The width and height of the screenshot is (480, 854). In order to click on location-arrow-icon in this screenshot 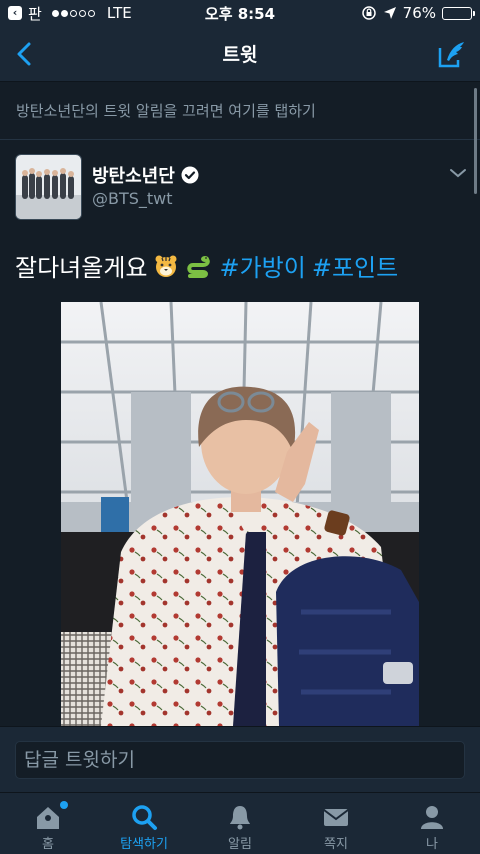, I will do `click(389, 13)`.